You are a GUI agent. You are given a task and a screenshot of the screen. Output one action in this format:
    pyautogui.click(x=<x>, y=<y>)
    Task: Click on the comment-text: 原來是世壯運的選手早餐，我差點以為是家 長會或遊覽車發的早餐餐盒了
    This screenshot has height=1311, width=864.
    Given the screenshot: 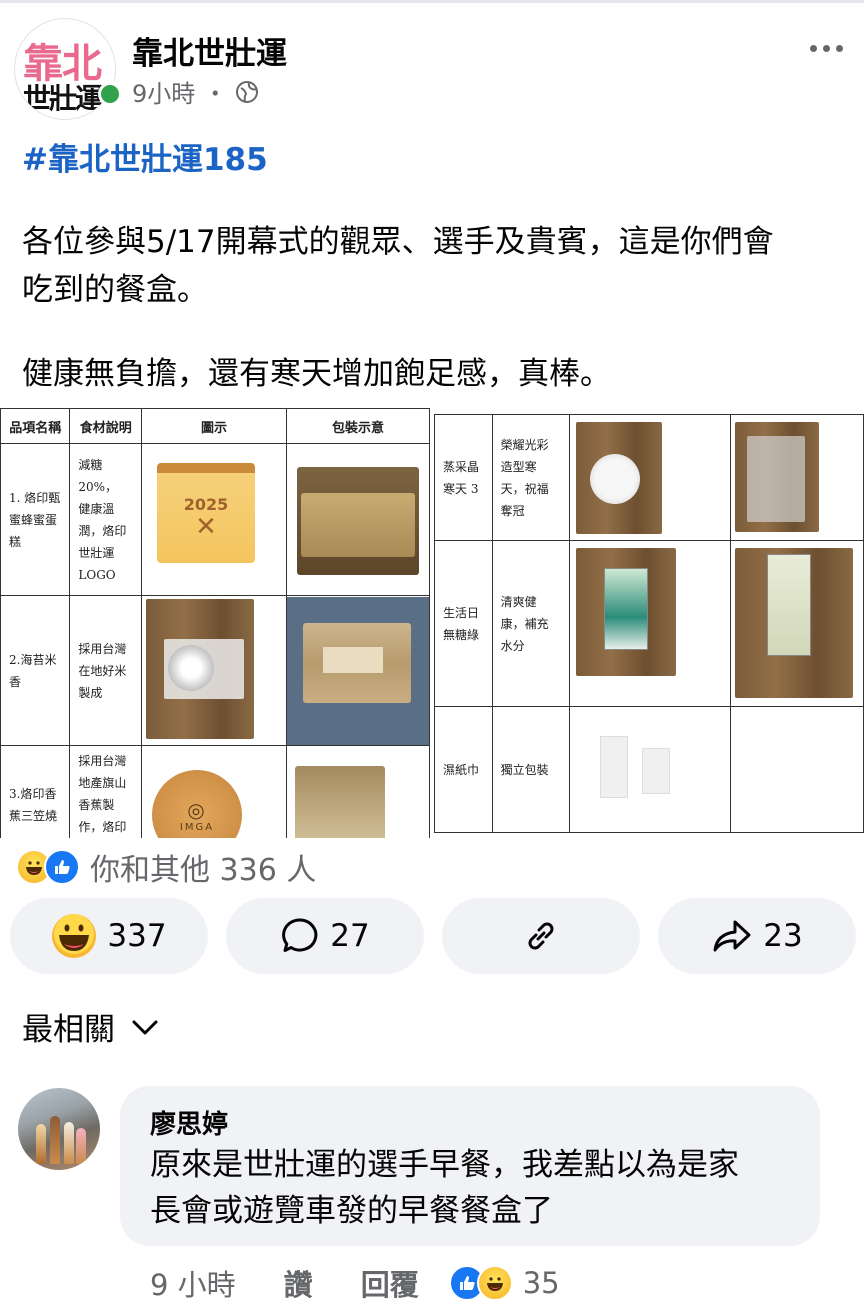 What is the action you would take?
    pyautogui.click(x=444, y=1188)
    